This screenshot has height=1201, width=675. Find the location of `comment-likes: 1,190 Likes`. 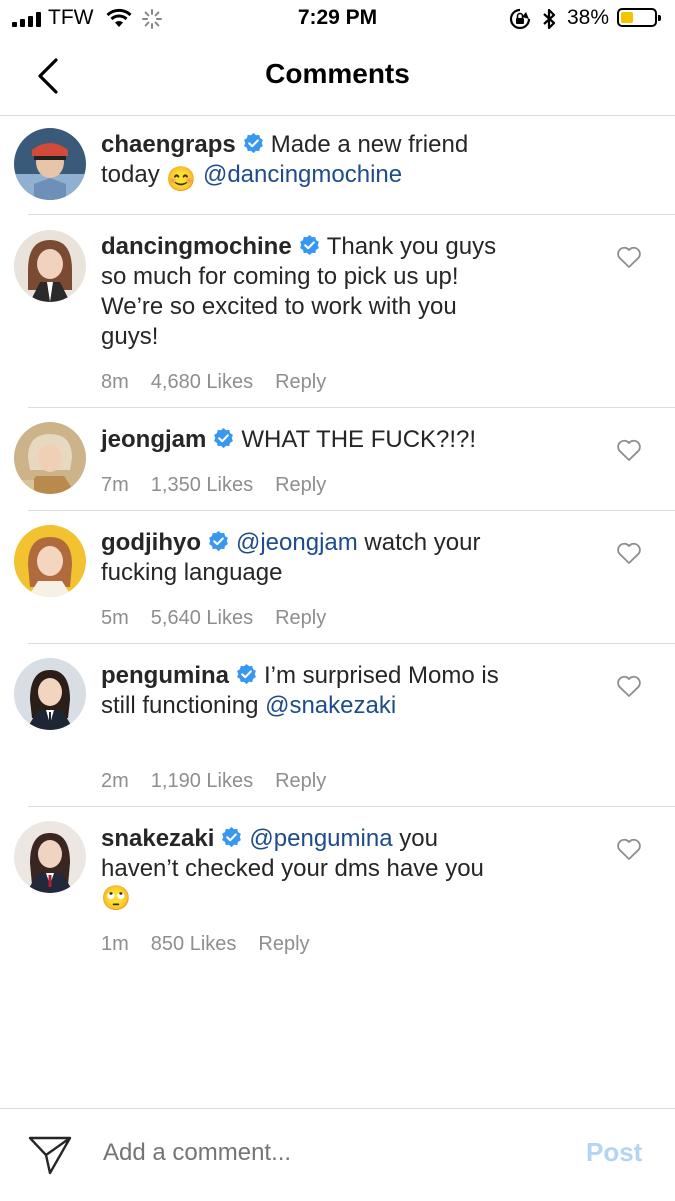

comment-likes: 1,190 Likes is located at coordinates (202, 781).